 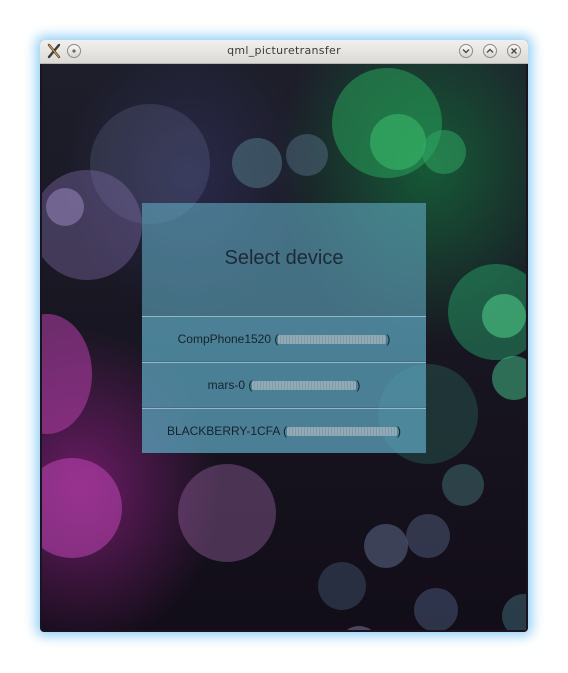 I want to click on device-item-compphone1520: CompPhone1520 (), so click(x=284, y=338).